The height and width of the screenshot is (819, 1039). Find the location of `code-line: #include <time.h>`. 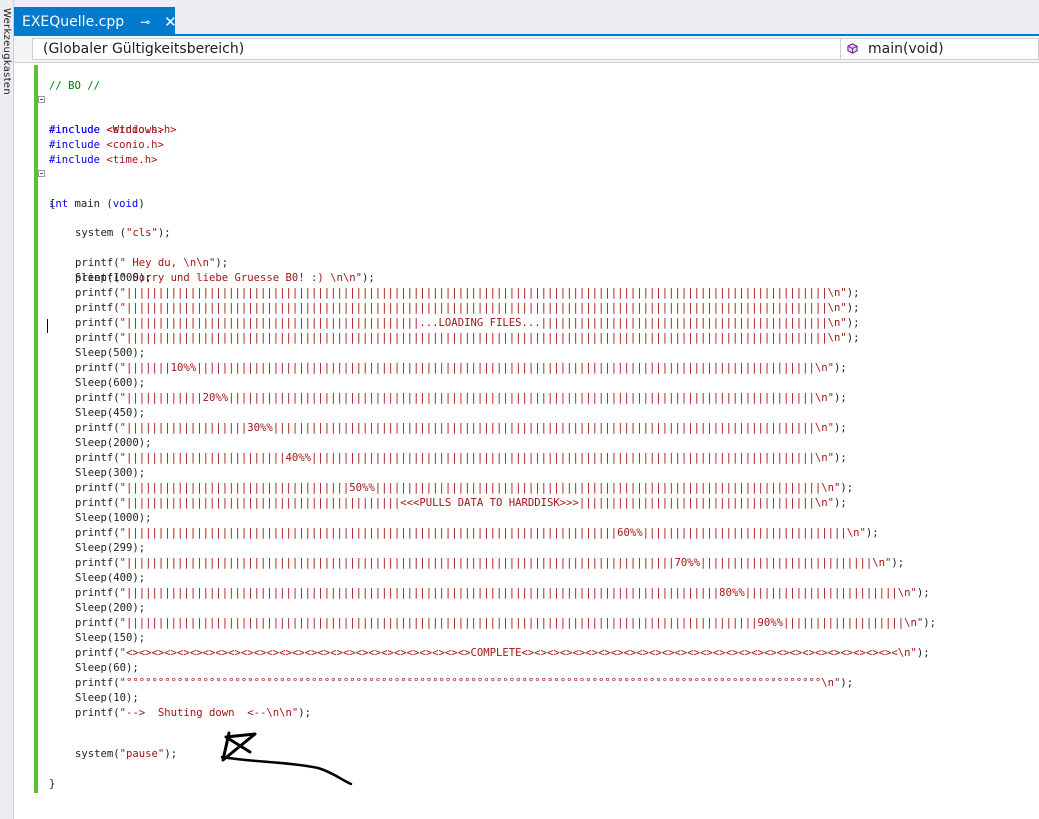

code-line: #include <time.h> is located at coordinates (85, 152).